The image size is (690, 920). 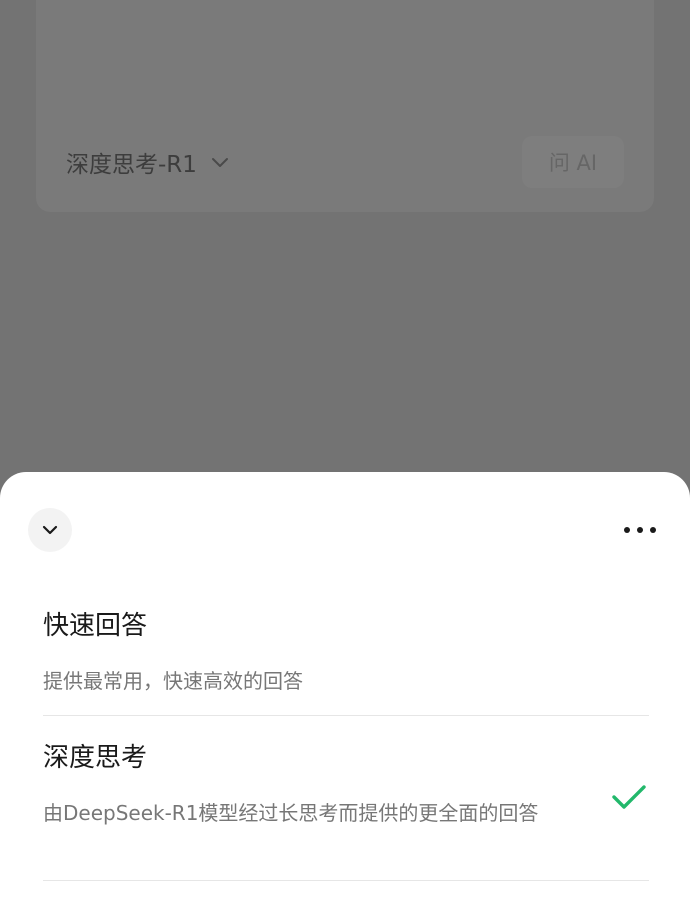 I want to click on more-horizontal-icon, so click(x=640, y=530).